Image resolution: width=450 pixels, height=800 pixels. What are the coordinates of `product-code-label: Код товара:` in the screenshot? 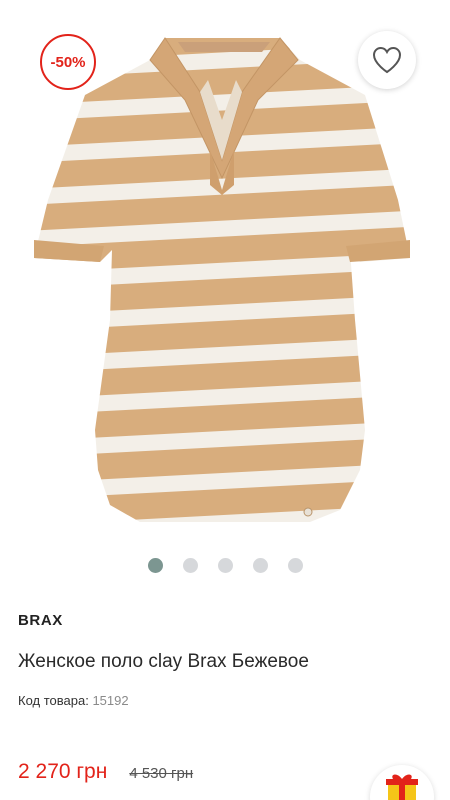 It's located at (53, 700).